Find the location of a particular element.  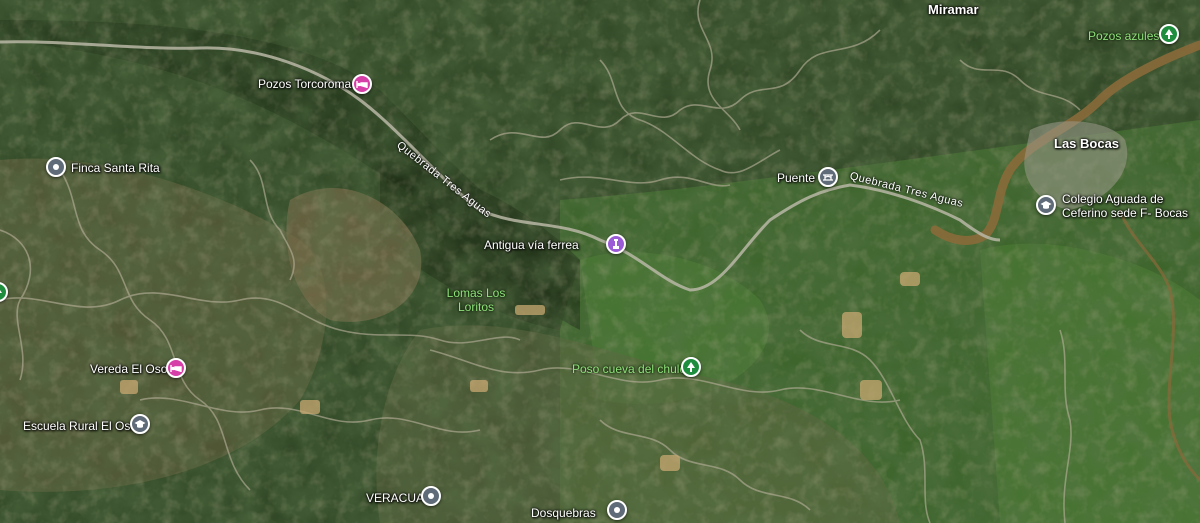

poi-pin-pozos-torcoroma is located at coordinates (362, 84).